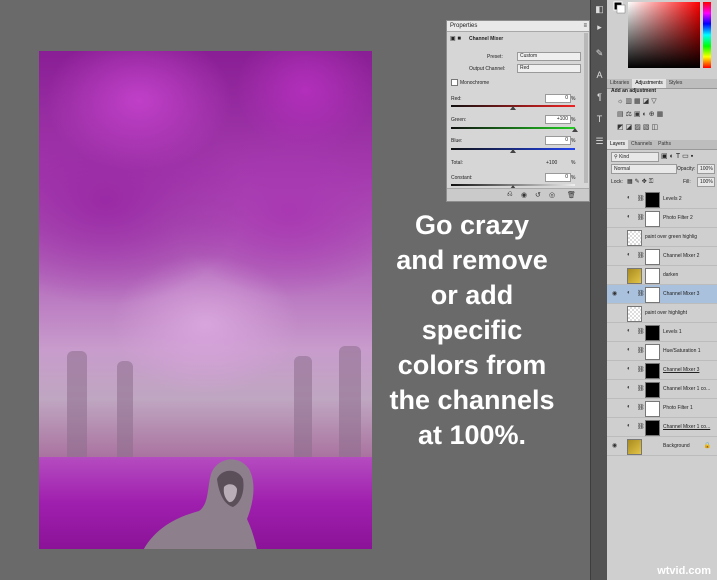 The image size is (717, 580). Describe the element at coordinates (635, 157) in the screenshot. I see `layer-filter-kind: ⚲ Kind` at that location.